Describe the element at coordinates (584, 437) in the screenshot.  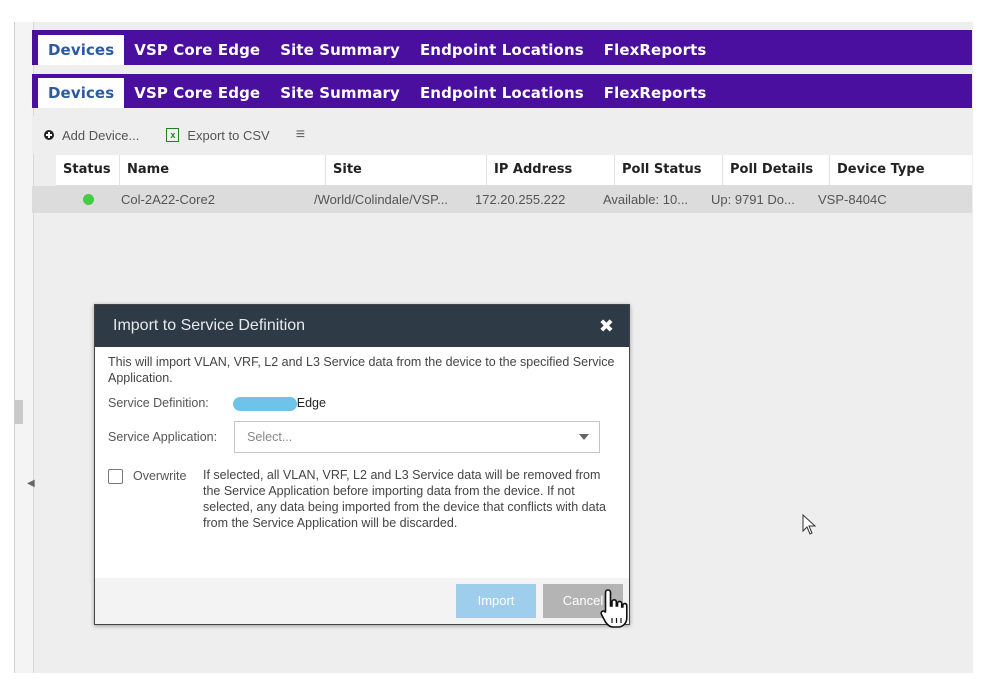
I see `chevron-down-icon` at that location.